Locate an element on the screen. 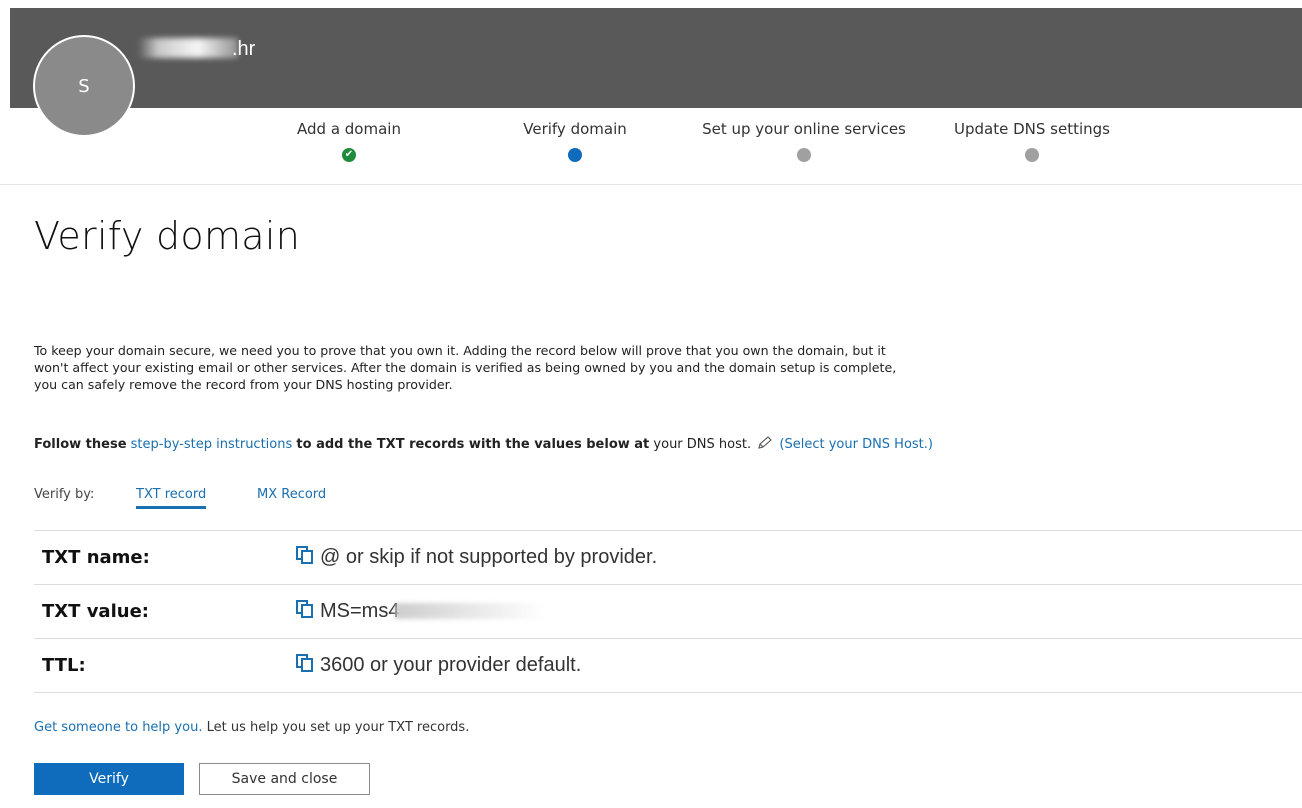 The height and width of the screenshot is (808, 1302). check-icon: ✔ is located at coordinates (349, 155).